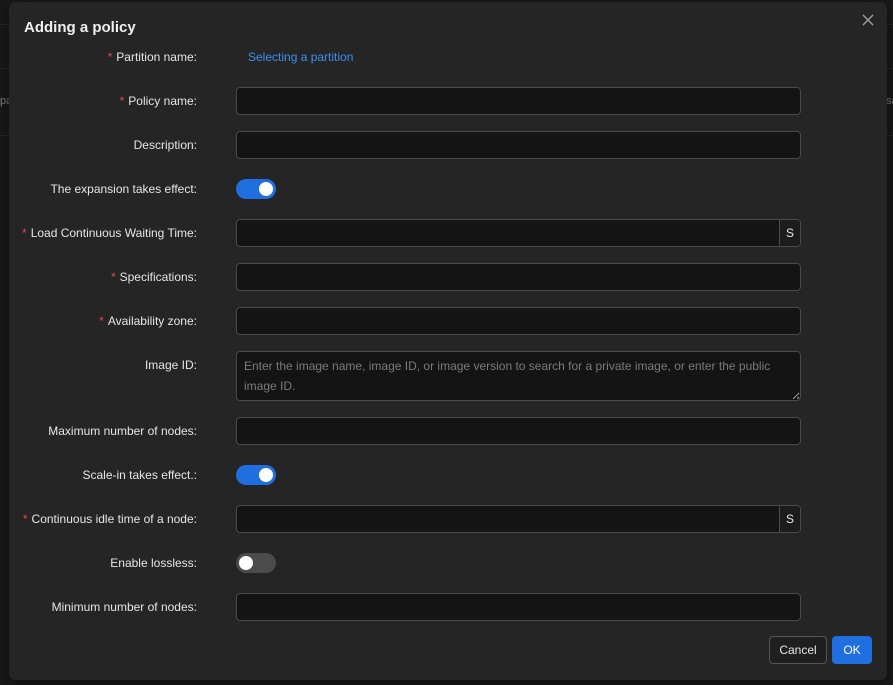  Describe the element at coordinates (170, 365) in the screenshot. I see `image-id-label: Image ID:` at that location.